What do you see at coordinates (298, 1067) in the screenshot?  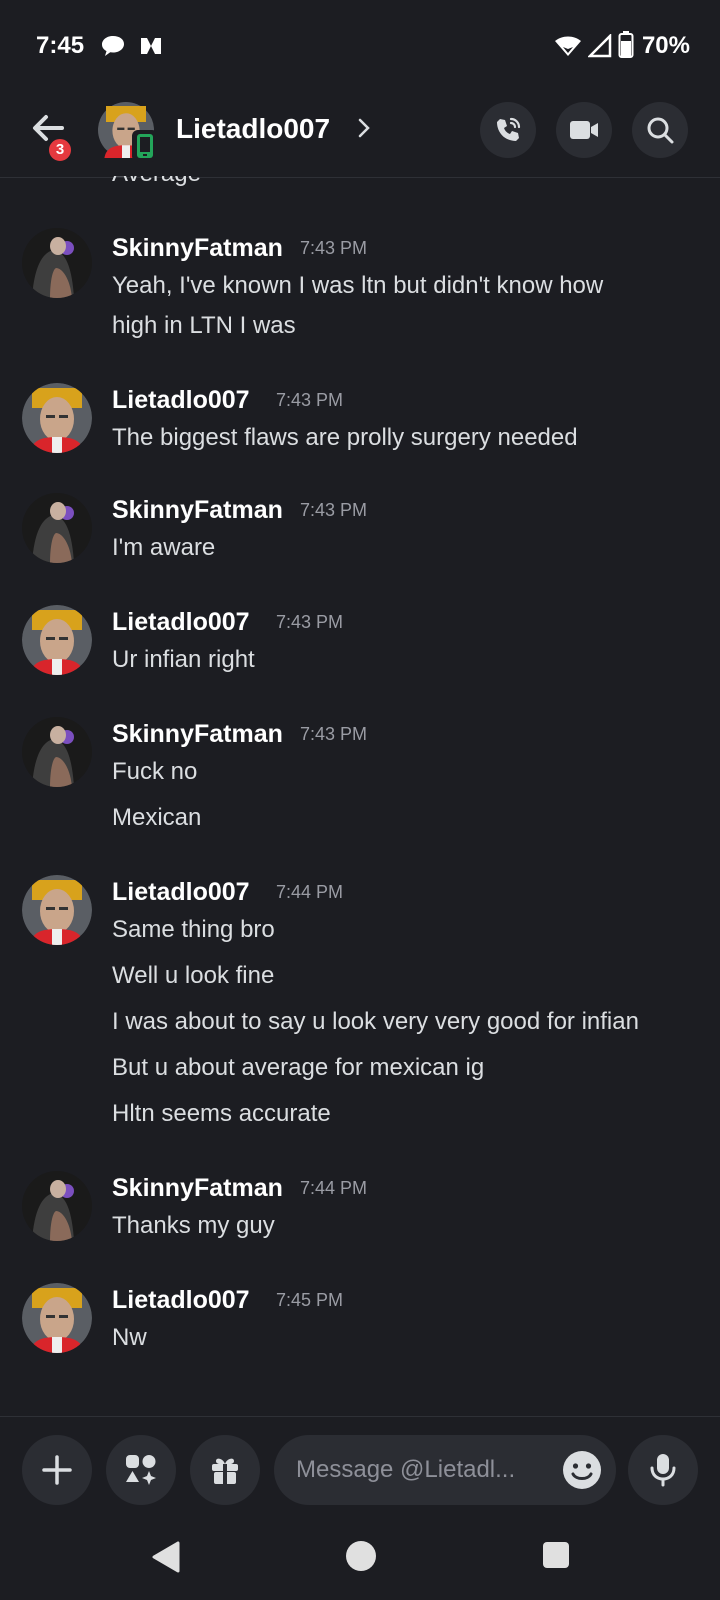 I see `message-text: But u about average for mexican ig` at bounding box center [298, 1067].